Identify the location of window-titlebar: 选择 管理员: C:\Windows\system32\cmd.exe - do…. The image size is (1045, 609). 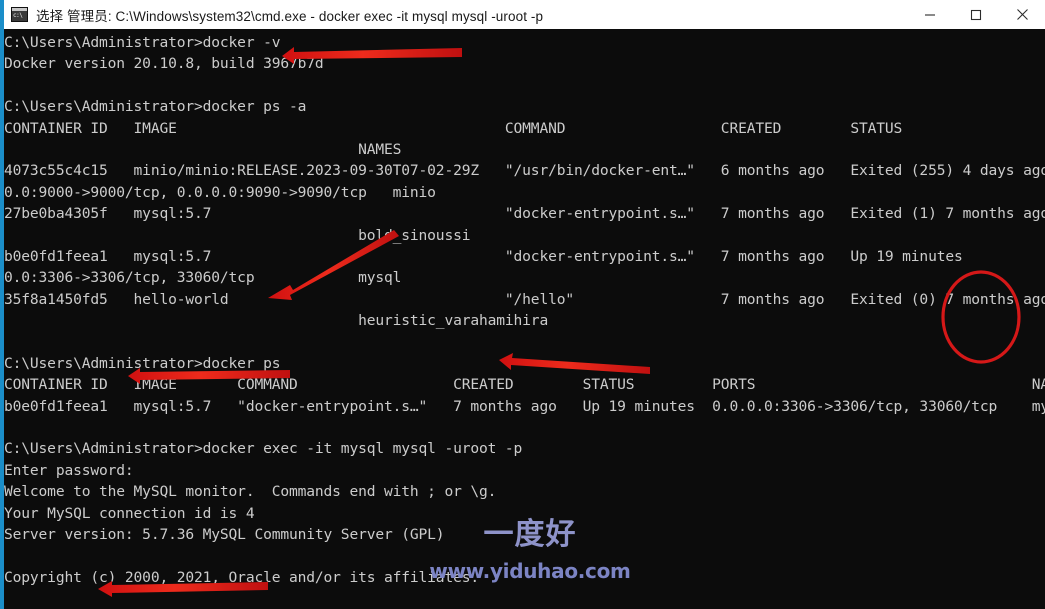
(522, 14).